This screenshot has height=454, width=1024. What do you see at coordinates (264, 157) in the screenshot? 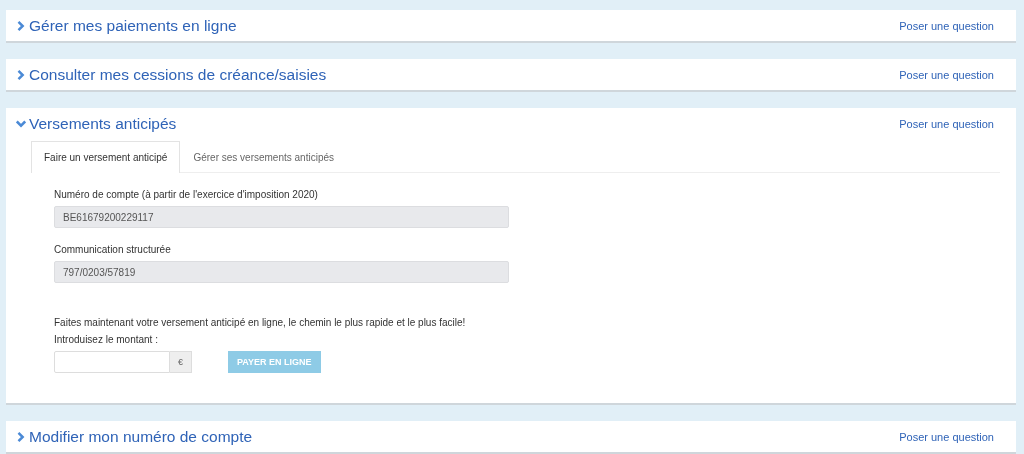
I see `tab: Gérer ses versements anticipés` at bounding box center [264, 157].